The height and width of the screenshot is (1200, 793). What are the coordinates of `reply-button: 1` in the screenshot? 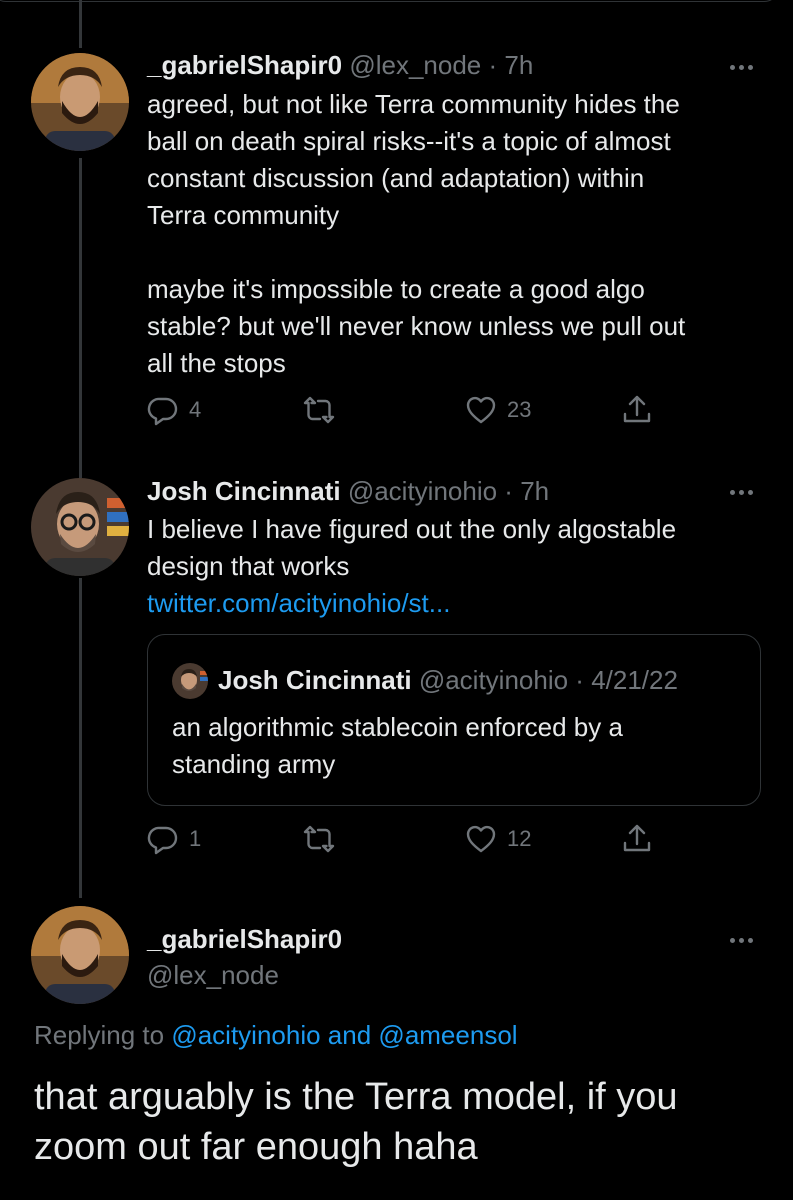 It's located at (174, 839).